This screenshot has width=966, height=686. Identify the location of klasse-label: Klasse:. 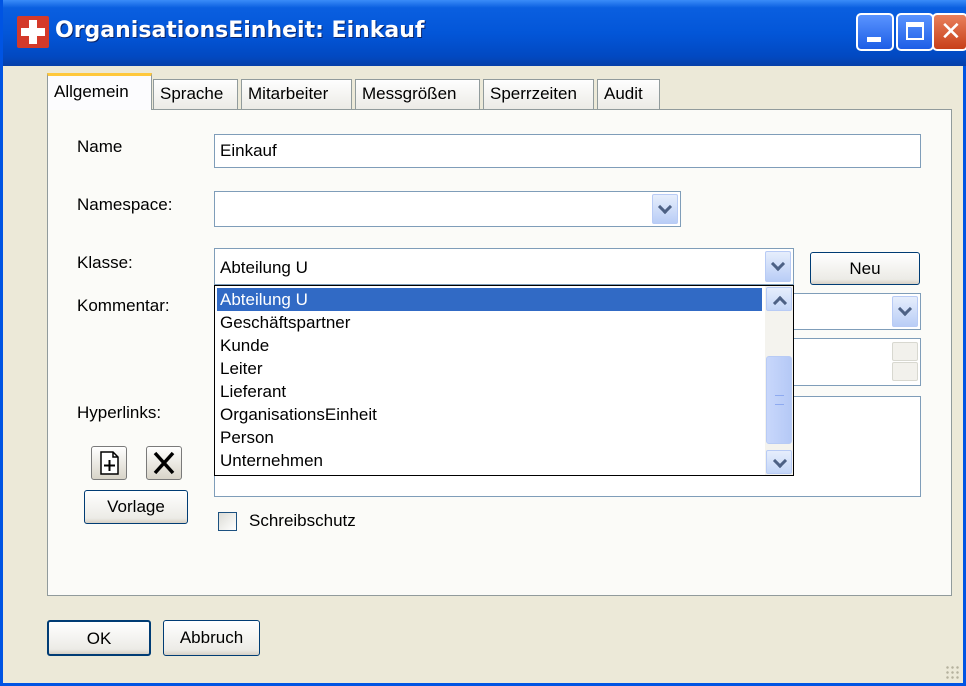
(105, 262).